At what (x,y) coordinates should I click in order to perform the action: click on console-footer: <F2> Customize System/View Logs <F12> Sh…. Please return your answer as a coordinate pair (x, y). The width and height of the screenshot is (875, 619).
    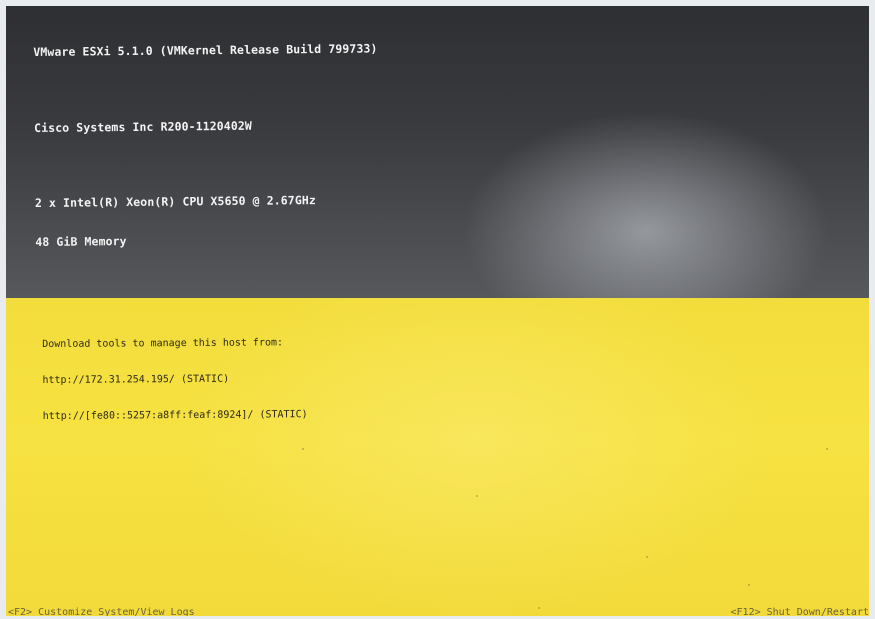
    Looking at the image, I should click on (437, 611).